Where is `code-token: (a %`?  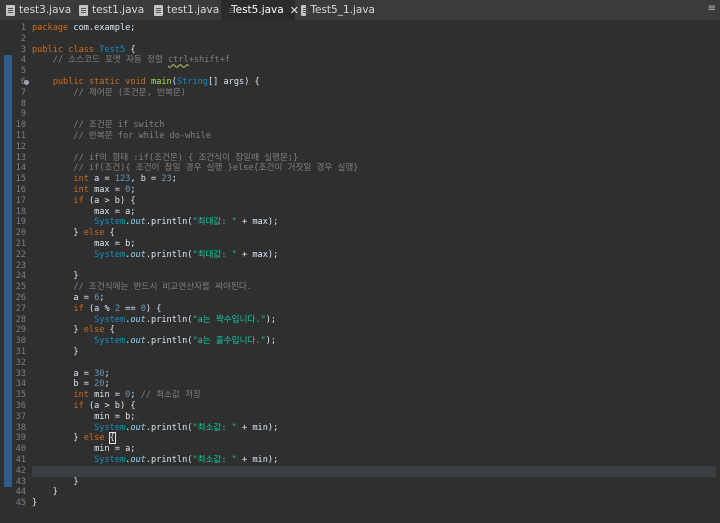 code-token: (a % is located at coordinates (99, 308).